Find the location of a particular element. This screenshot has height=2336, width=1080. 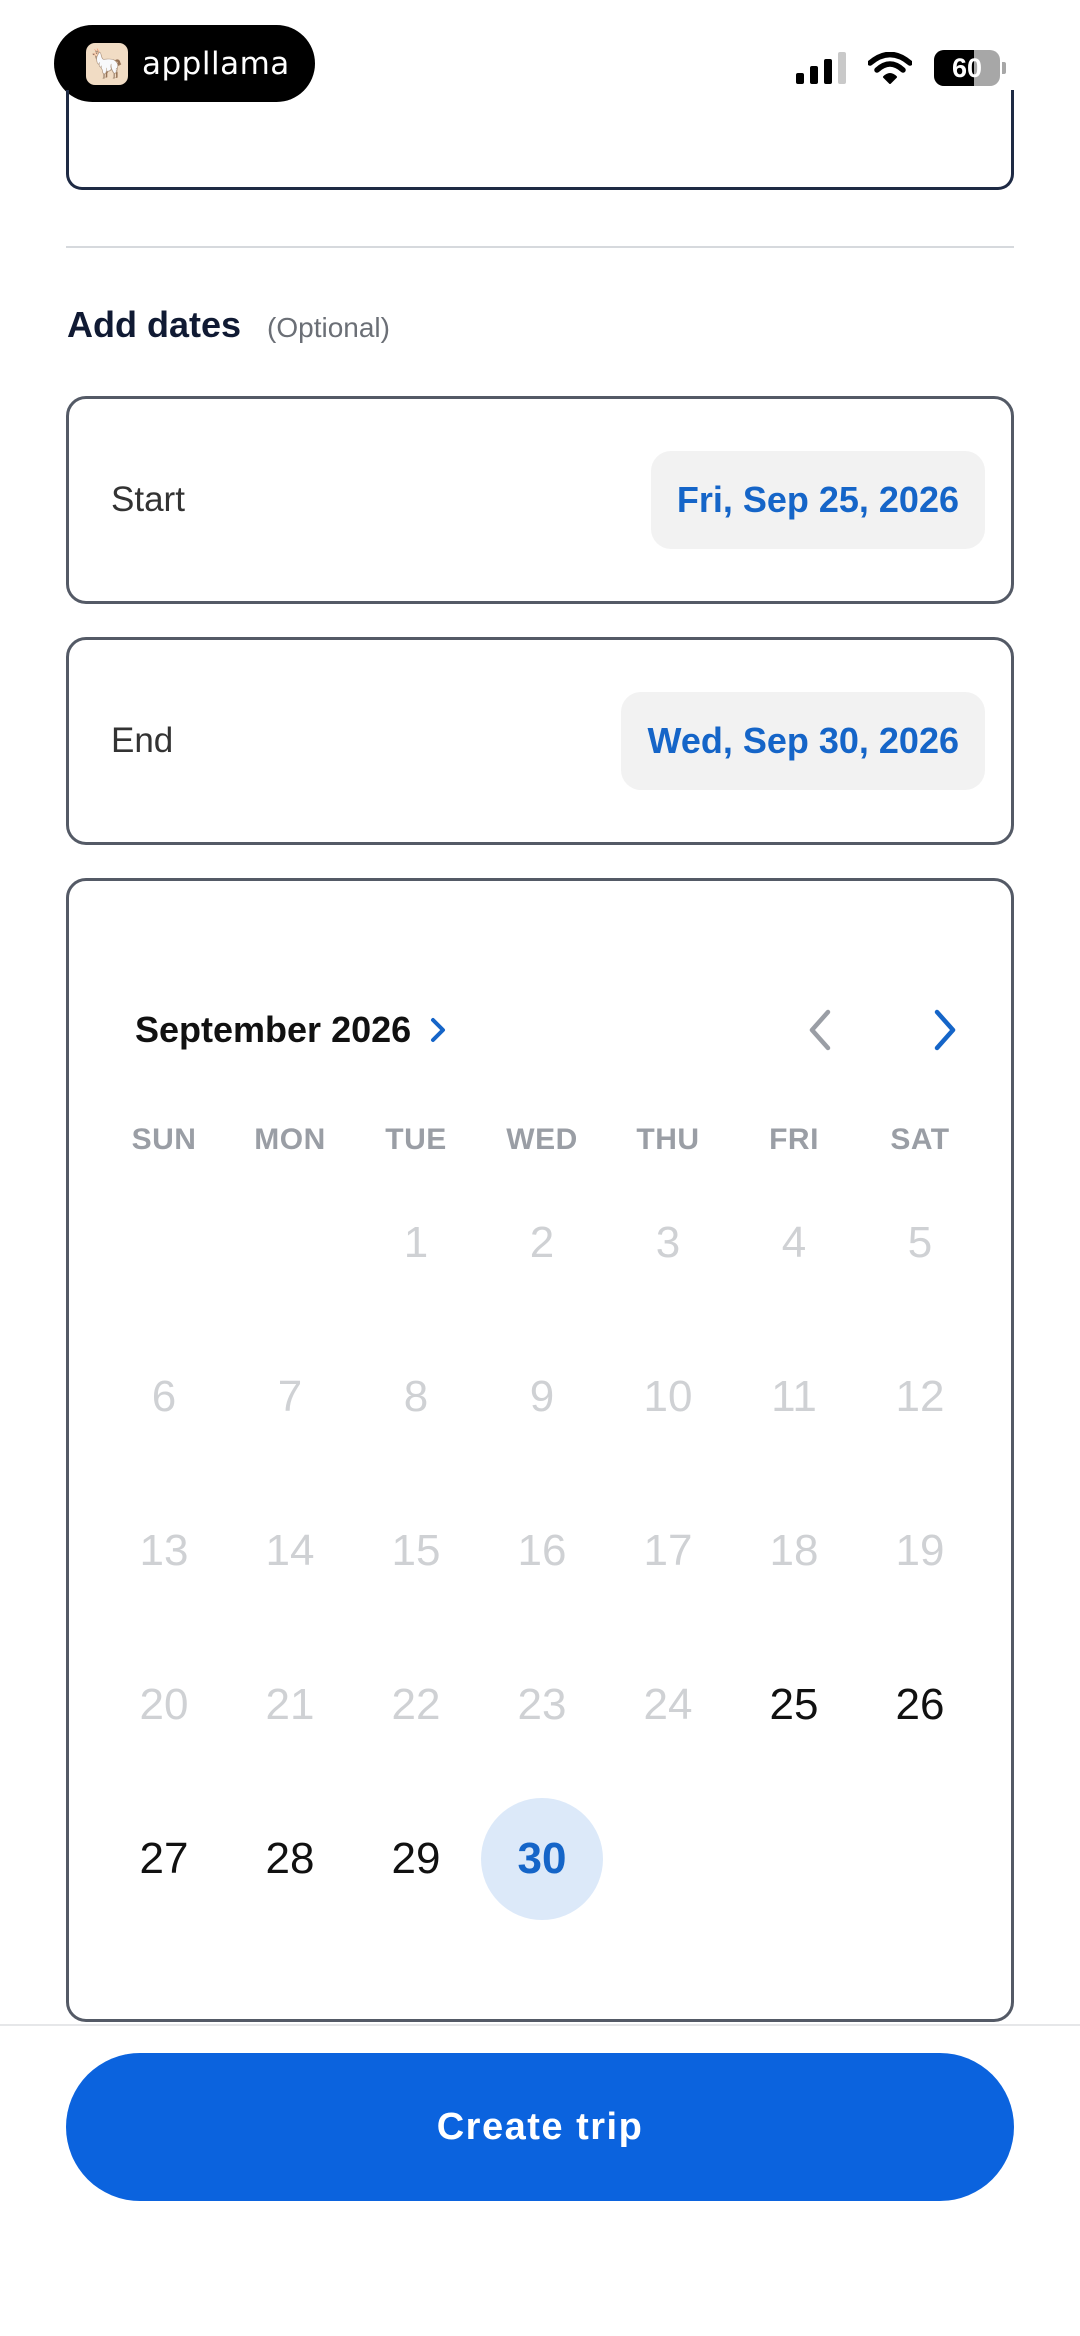

calendar-day-23: 23 is located at coordinates (542, 1704).